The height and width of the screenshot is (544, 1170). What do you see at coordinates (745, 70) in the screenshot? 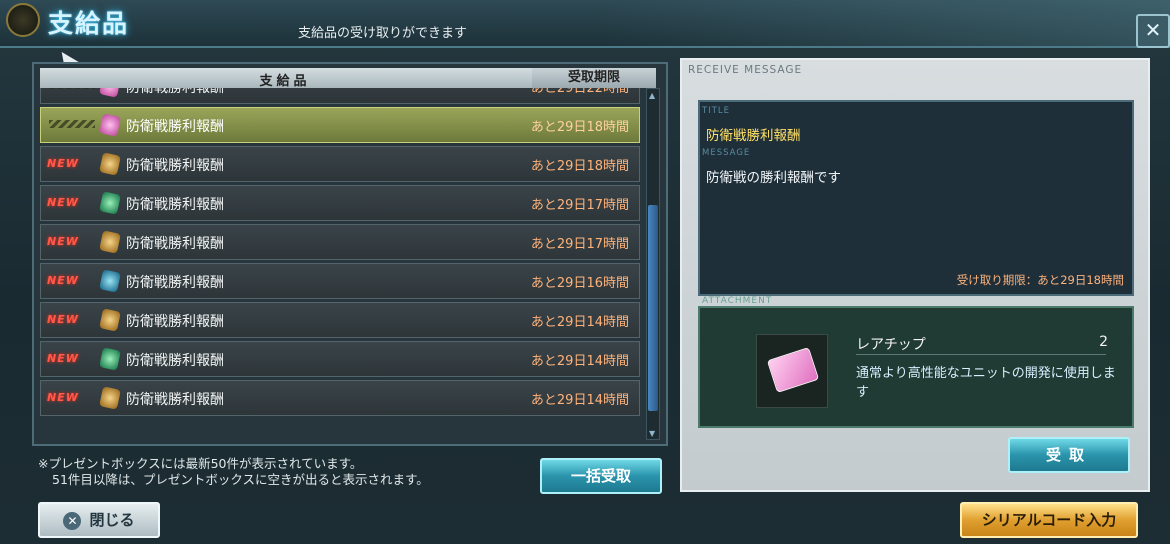
I see `panel-label: RECEIVE MESSAGE` at bounding box center [745, 70].